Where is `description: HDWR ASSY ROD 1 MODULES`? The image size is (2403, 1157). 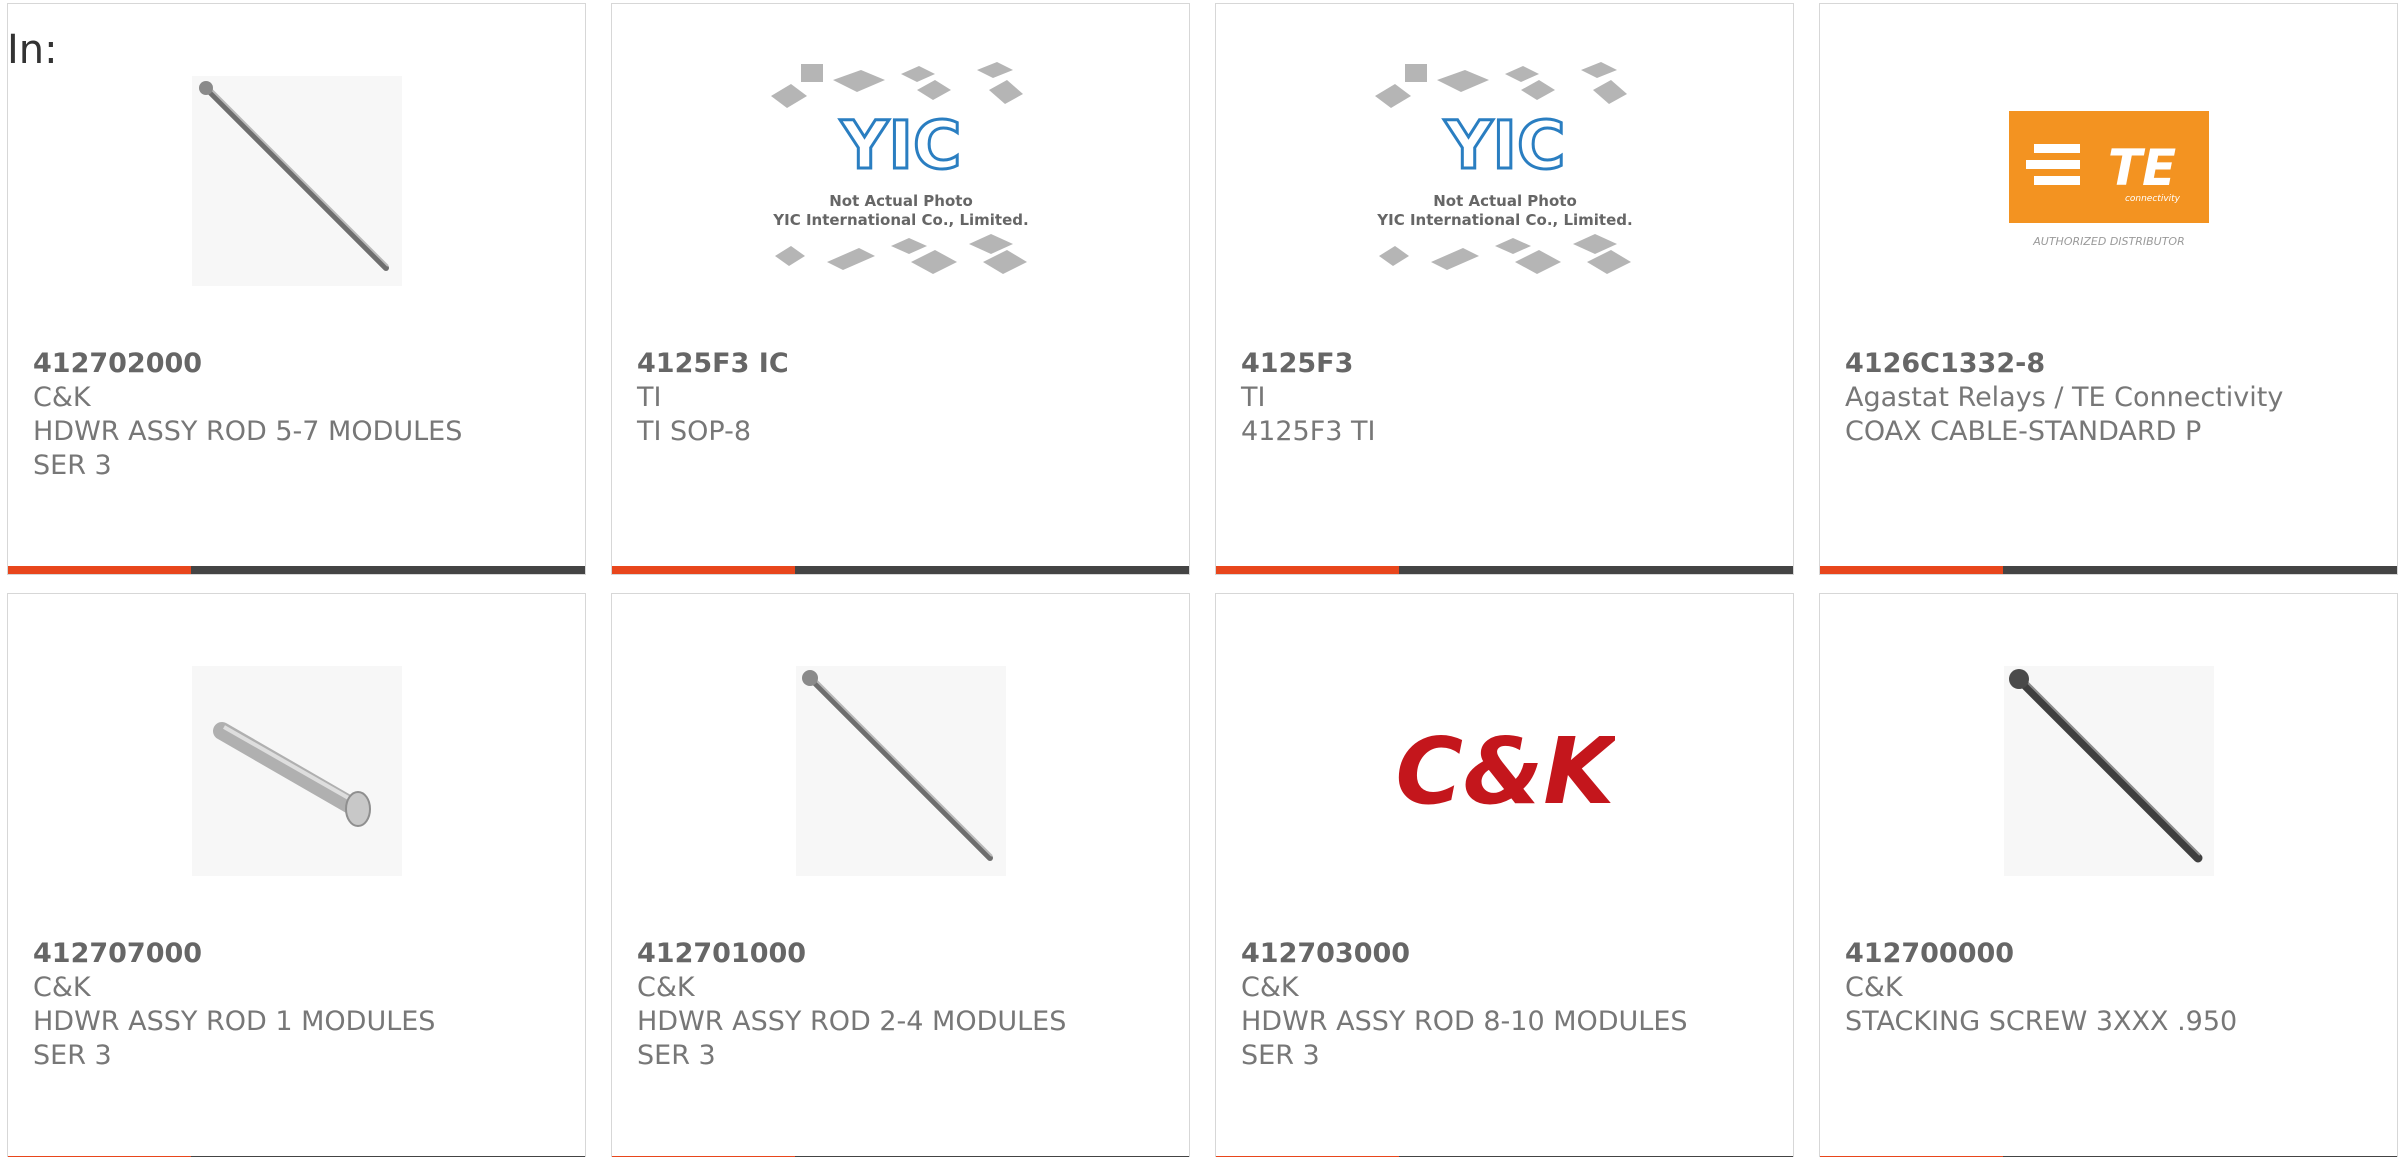 description: HDWR ASSY ROD 1 MODULES is located at coordinates (234, 1021).